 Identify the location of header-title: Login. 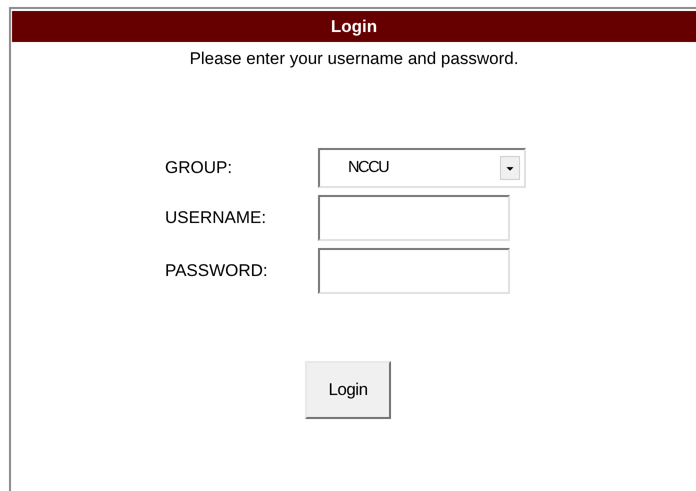
(354, 26).